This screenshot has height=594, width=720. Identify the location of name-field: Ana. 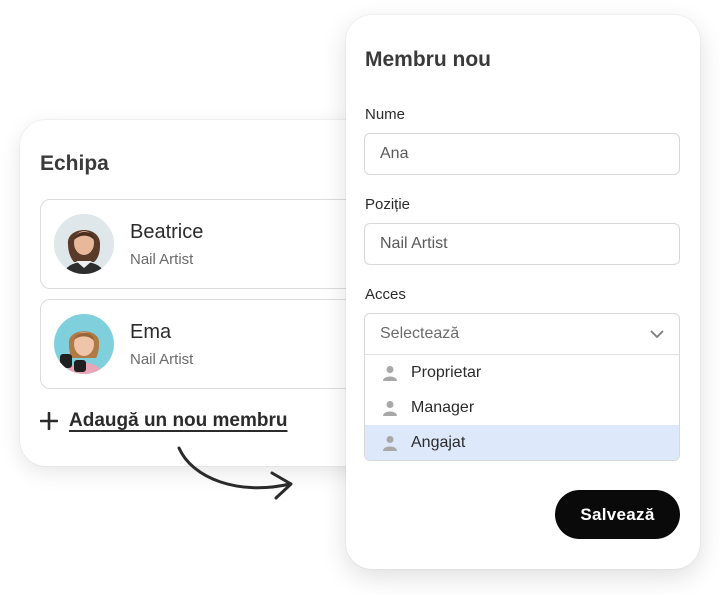
(522, 154).